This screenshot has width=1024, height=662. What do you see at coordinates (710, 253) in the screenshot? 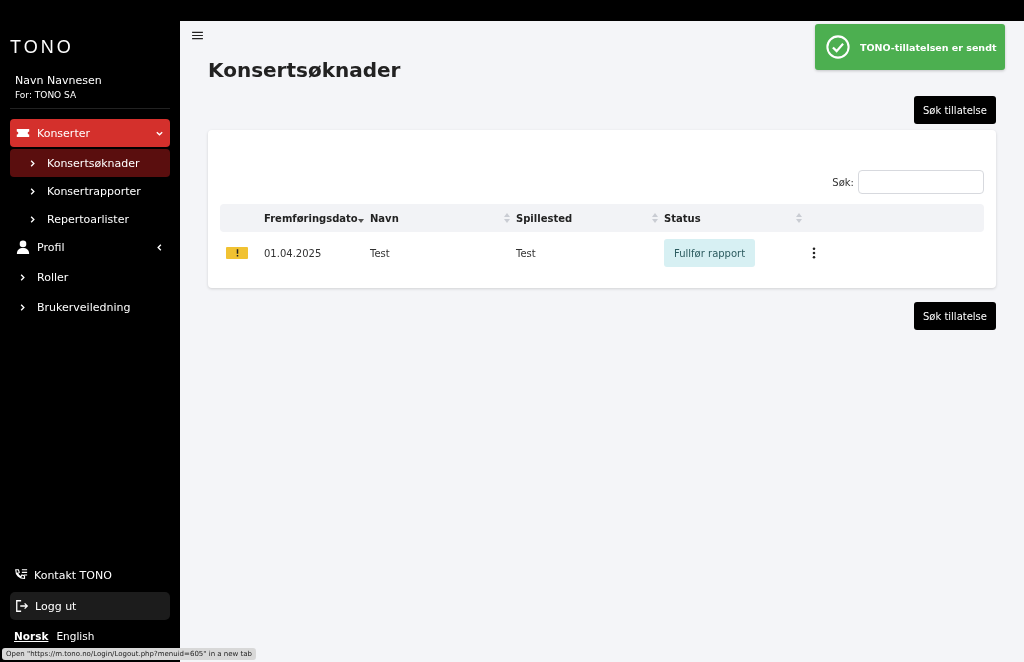
I see `status-button: Fullfør rapport` at bounding box center [710, 253].